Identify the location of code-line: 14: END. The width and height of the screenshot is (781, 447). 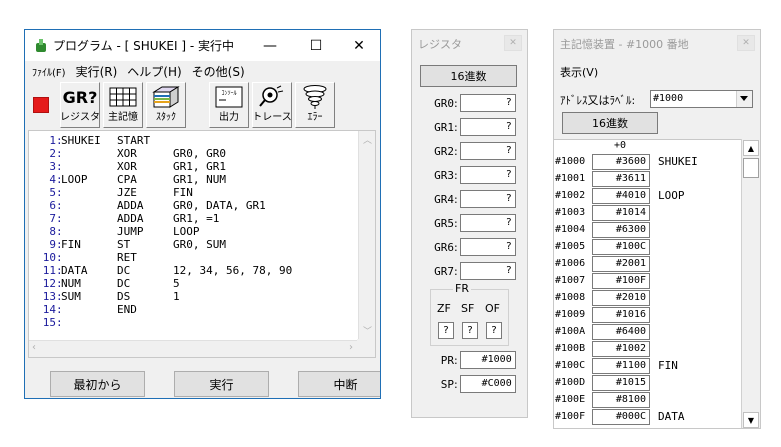
(193, 309).